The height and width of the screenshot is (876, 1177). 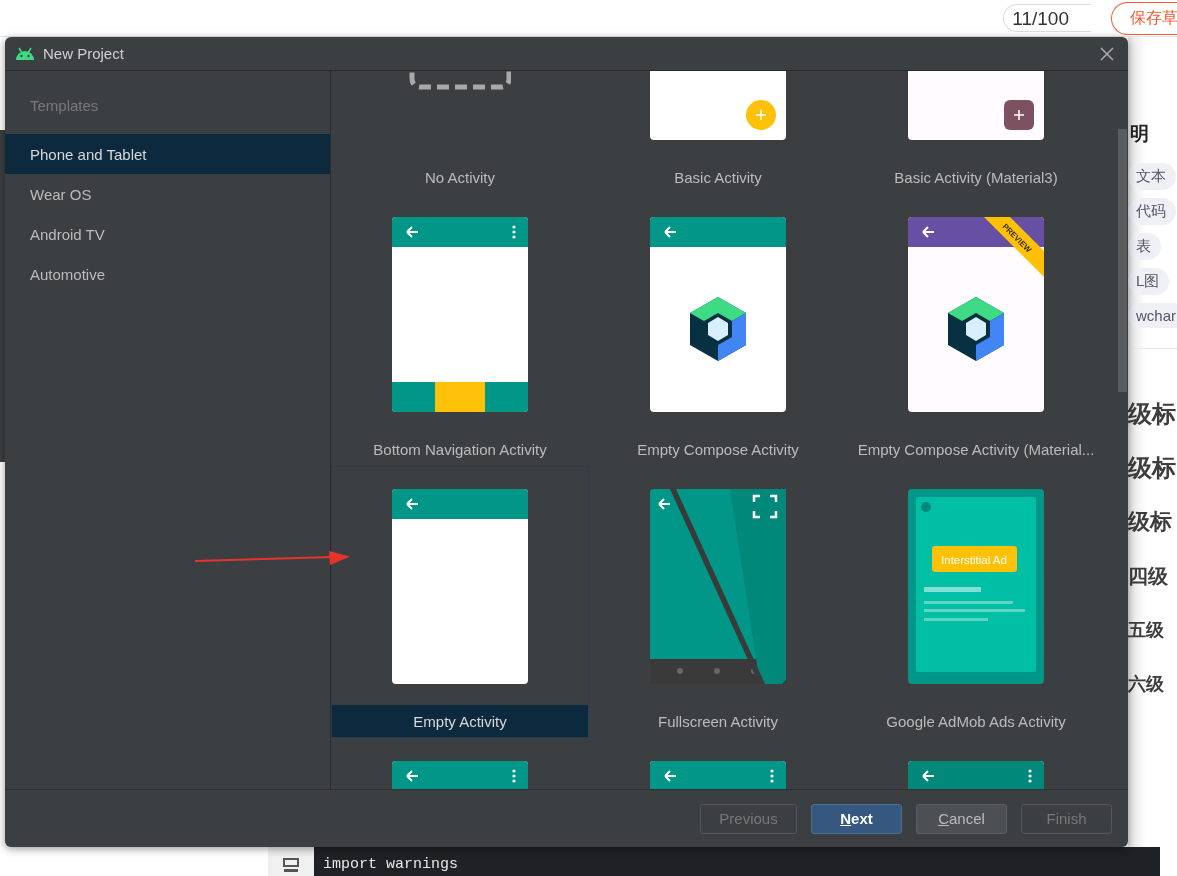 What do you see at coordinates (718, 602) in the screenshot?
I see `template-tile: Fullscreen Activity` at bounding box center [718, 602].